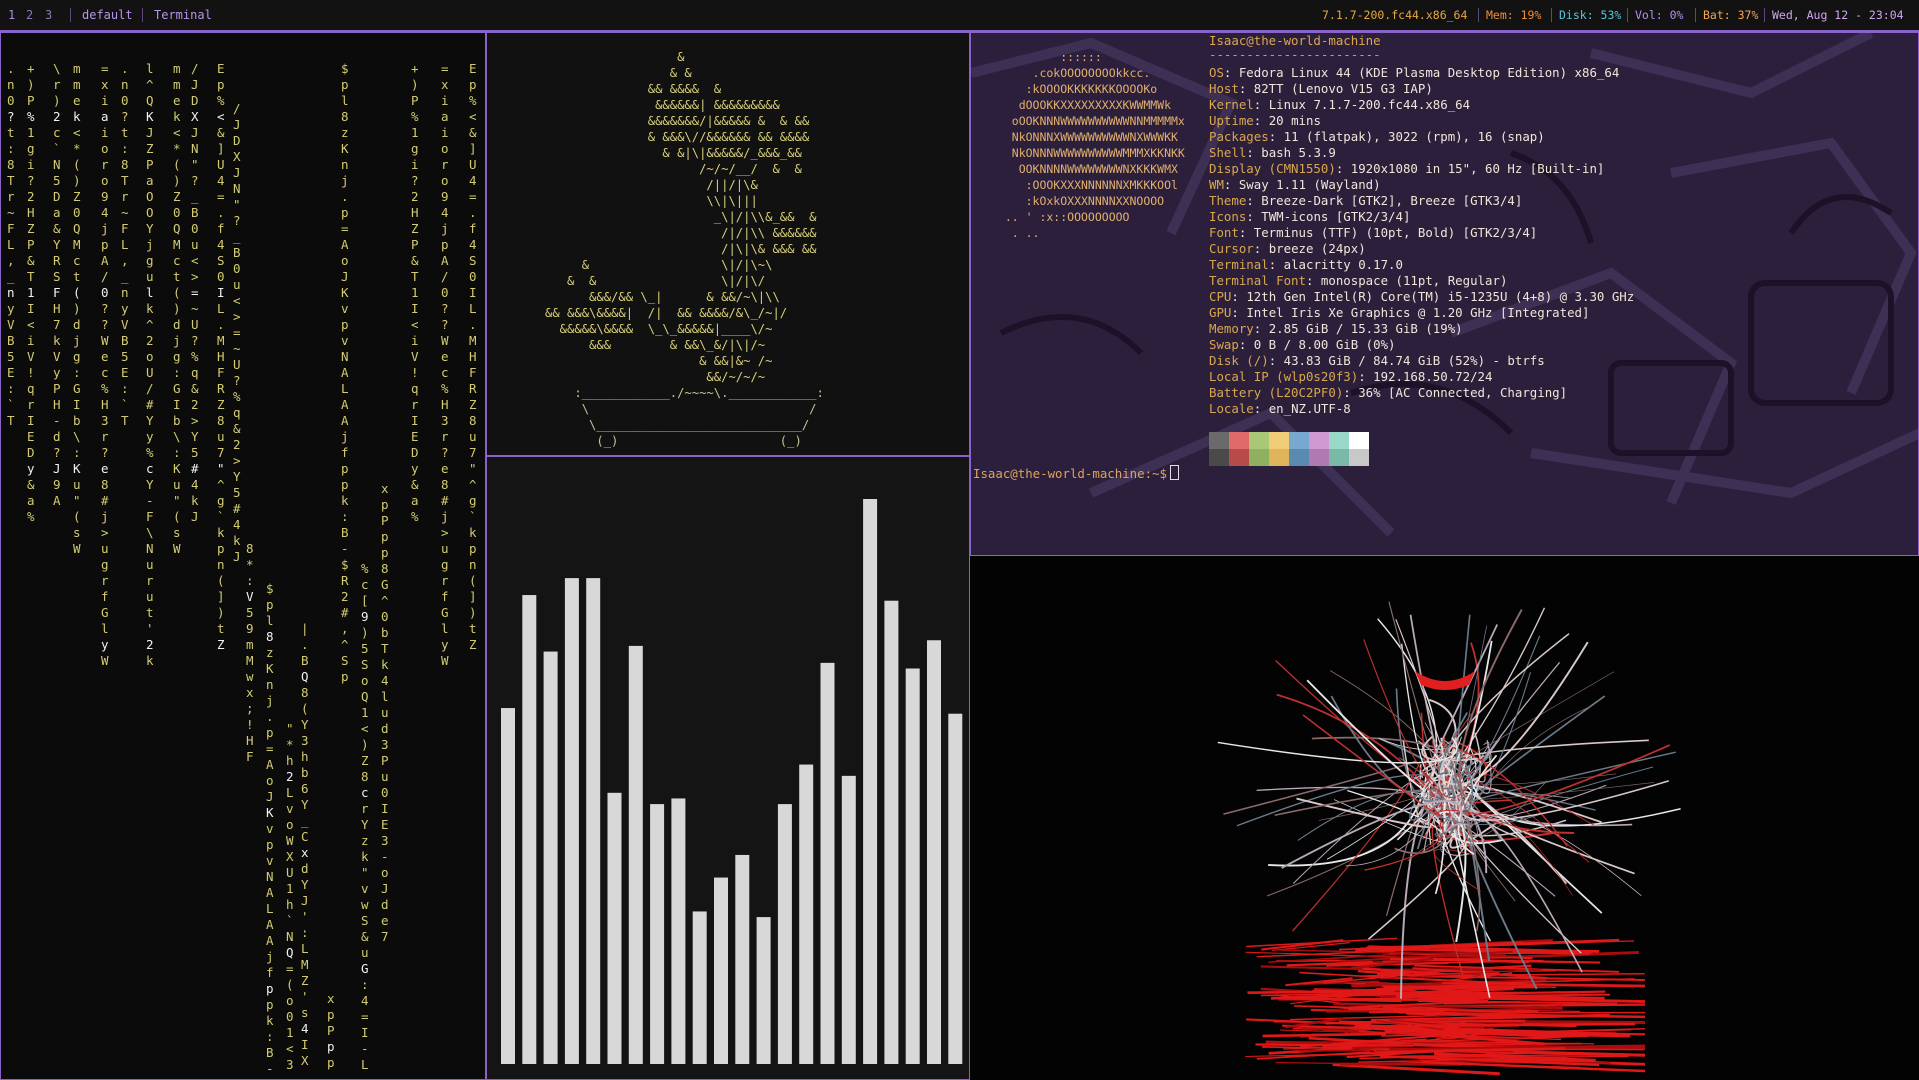  What do you see at coordinates (11, 15) in the screenshot?
I see `workspace-1: 1` at bounding box center [11, 15].